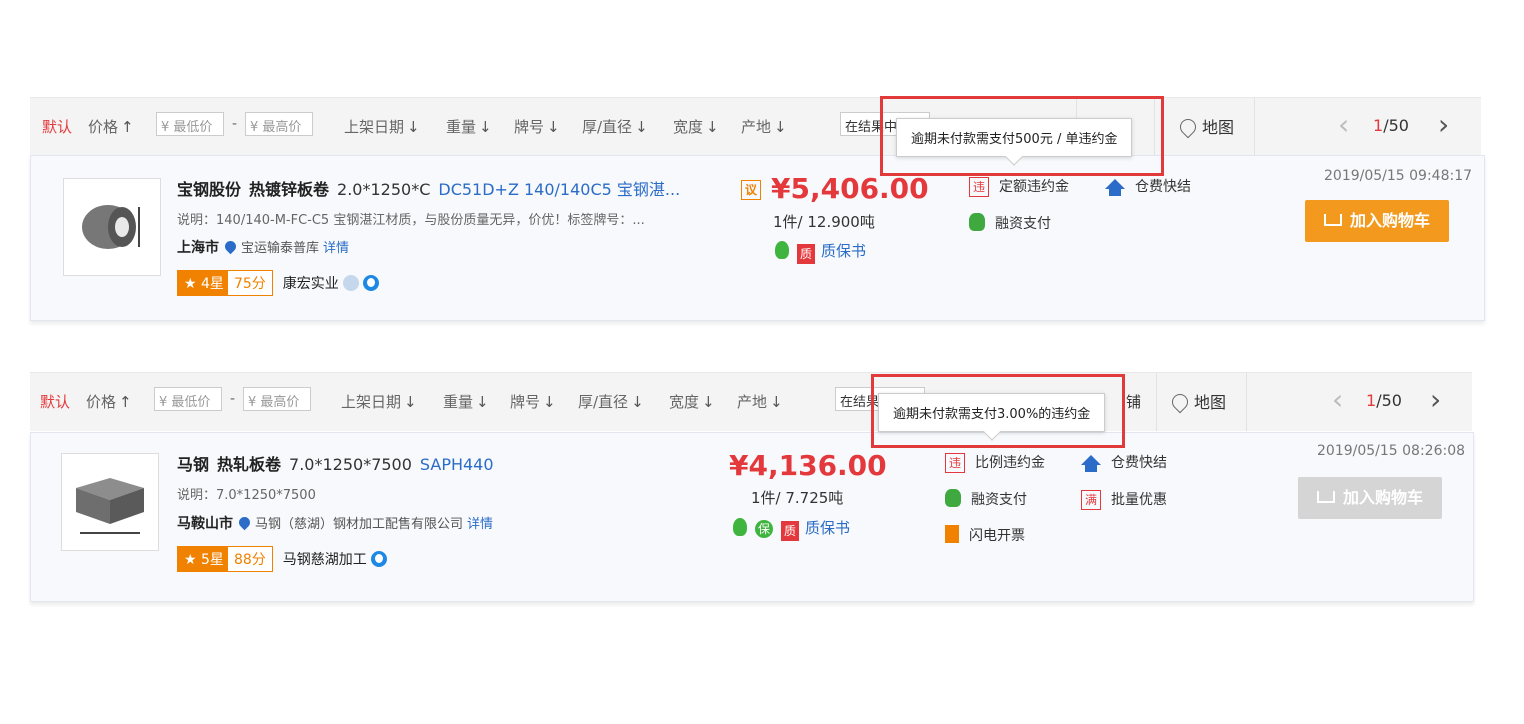 Image resolution: width=1524 pixels, height=724 pixels. I want to click on product-name: 热镀锌板卷, so click(289, 189).